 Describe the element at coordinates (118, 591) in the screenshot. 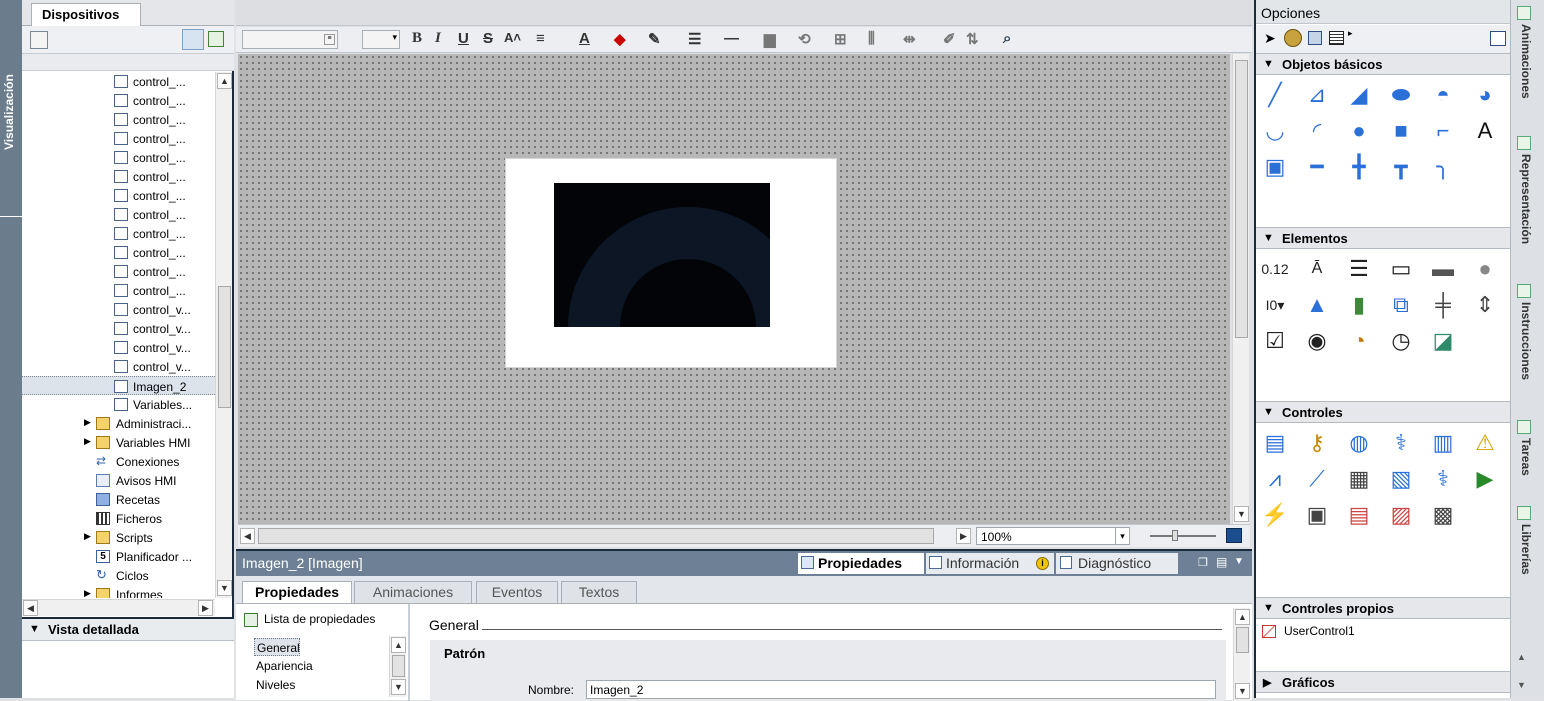

I see `tree-folder: ▶ Informes` at that location.